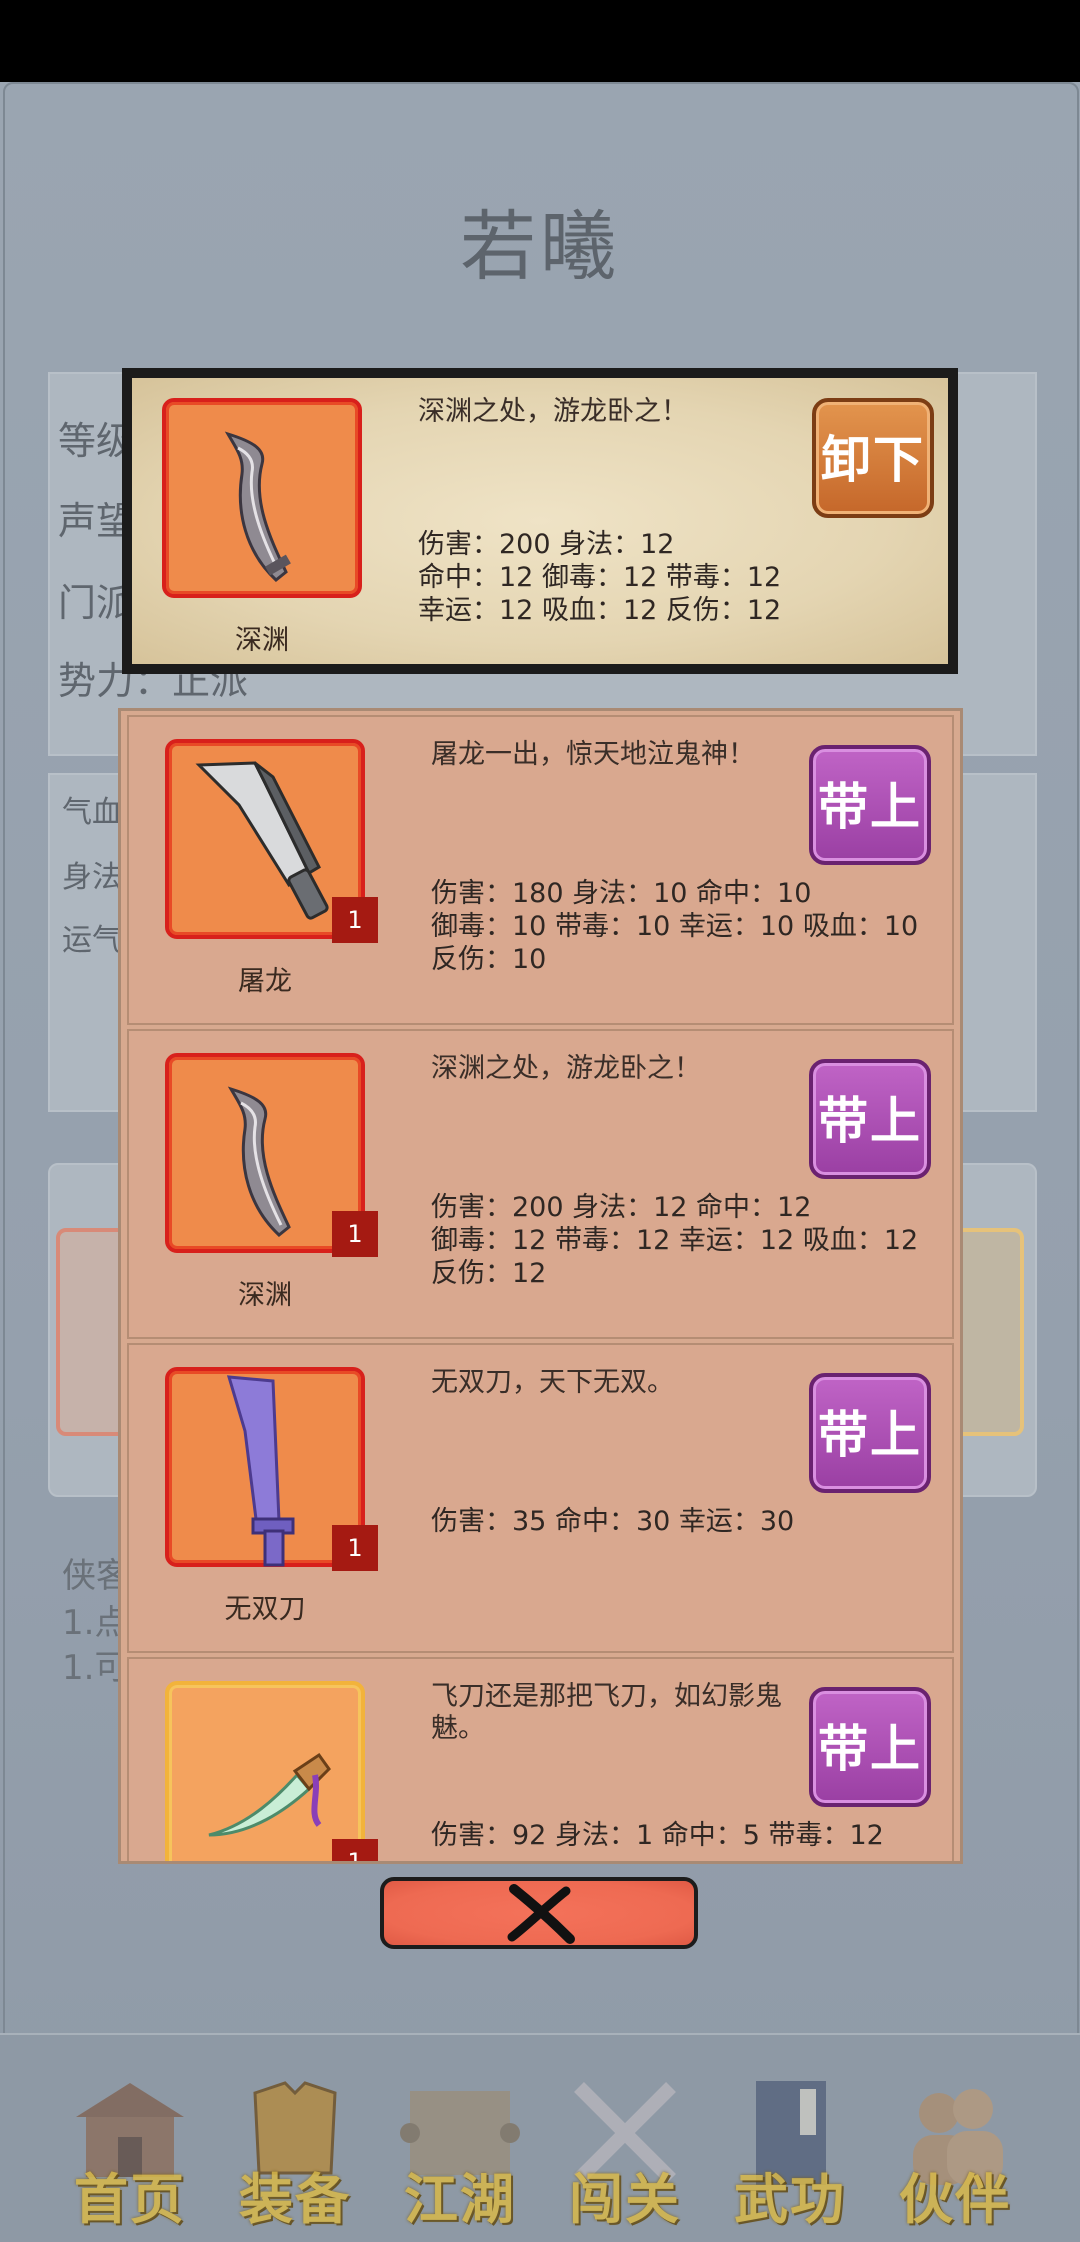  I want to click on item-slot, so click(265, 1771).